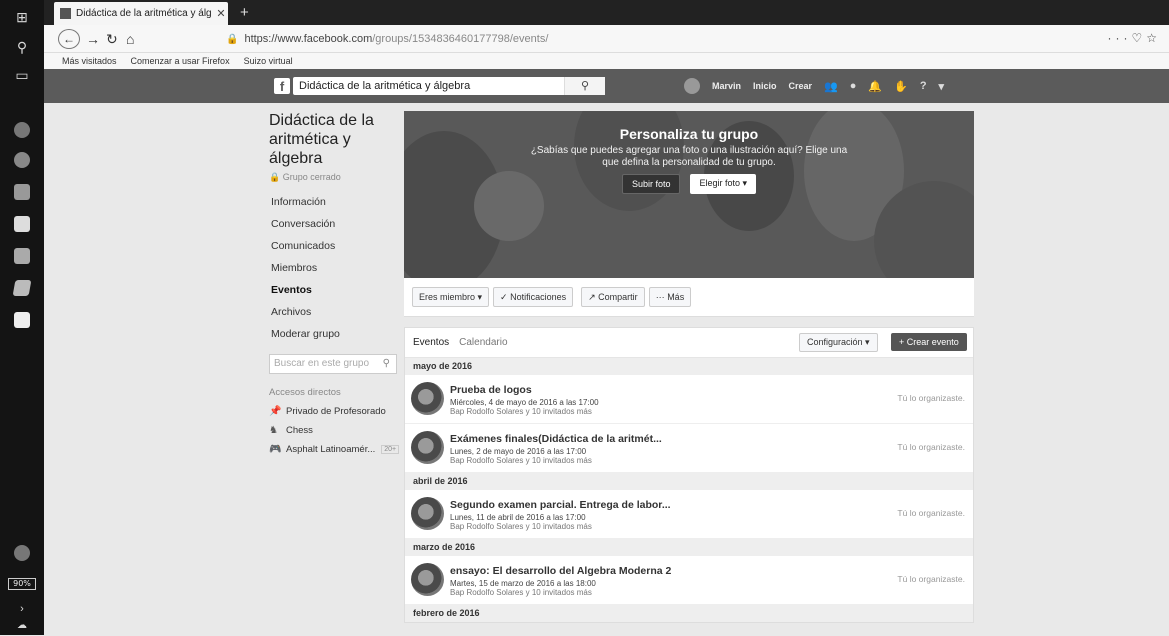 Image resolution: width=1169 pixels, height=636 pixels. I want to click on sidebar-item-comunicados: Comunicados, so click(335, 246).